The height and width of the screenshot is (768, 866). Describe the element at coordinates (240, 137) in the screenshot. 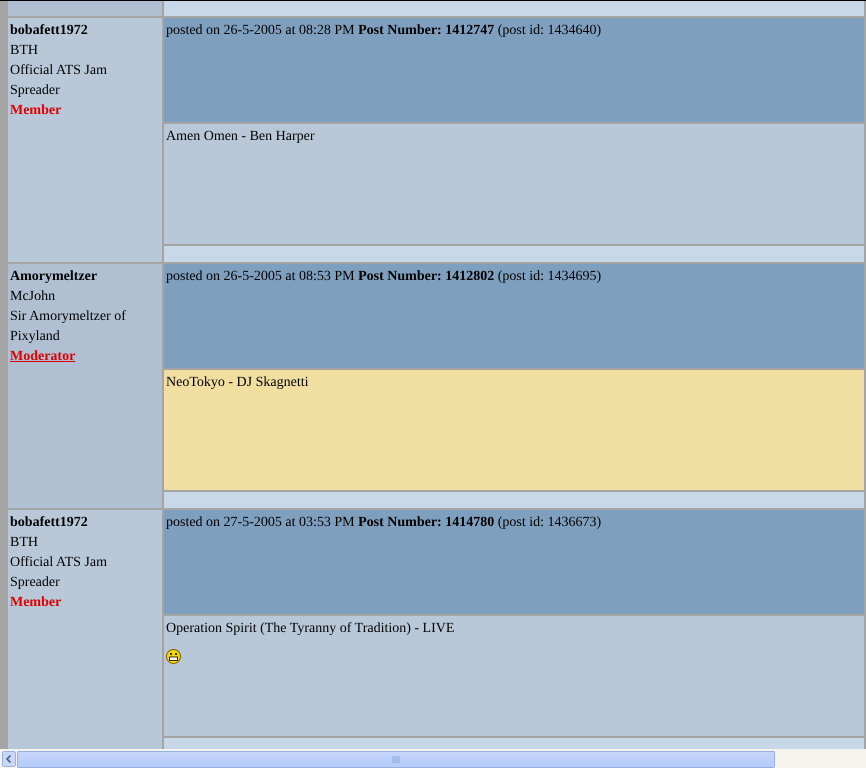

I see `post-text: Amen Omen - Ben Harper` at that location.